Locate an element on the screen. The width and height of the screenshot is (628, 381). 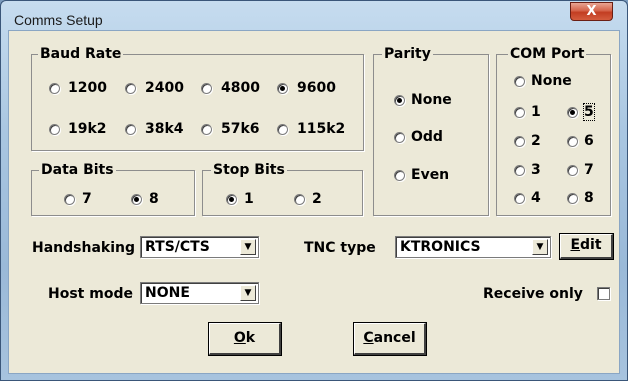
baud-label-9600: 9600 is located at coordinates (316, 88).